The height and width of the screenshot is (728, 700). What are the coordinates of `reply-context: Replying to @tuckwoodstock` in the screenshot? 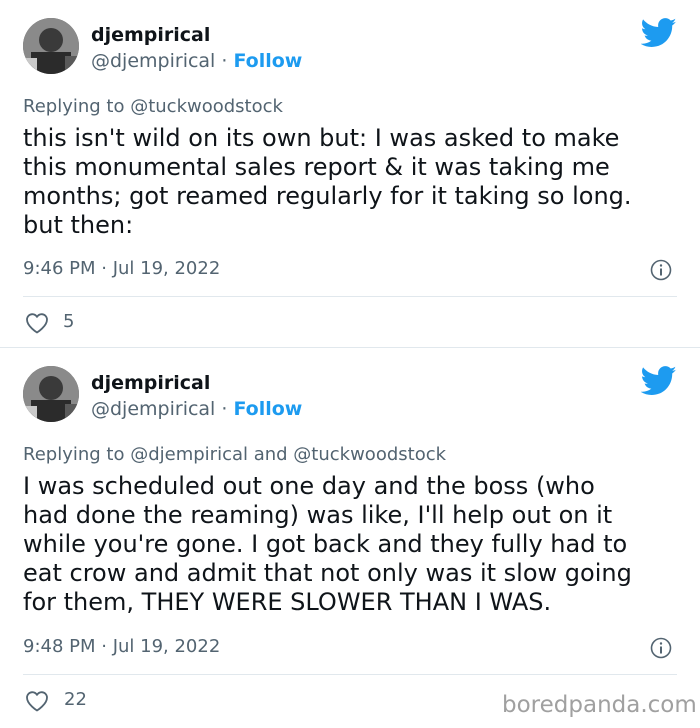 It's located at (153, 106).